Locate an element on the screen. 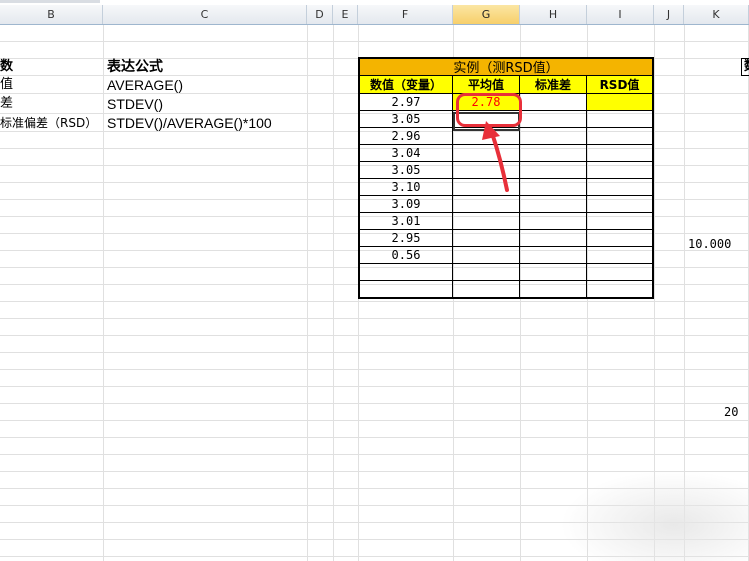 Image resolution: width=749 pixels, height=561 pixels. watermark is located at coordinates (654, 515).